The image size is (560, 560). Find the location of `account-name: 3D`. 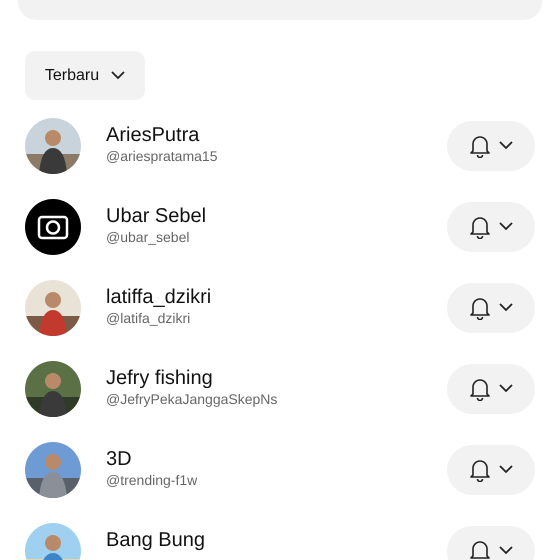

account-name: 3D is located at coordinates (276, 459).